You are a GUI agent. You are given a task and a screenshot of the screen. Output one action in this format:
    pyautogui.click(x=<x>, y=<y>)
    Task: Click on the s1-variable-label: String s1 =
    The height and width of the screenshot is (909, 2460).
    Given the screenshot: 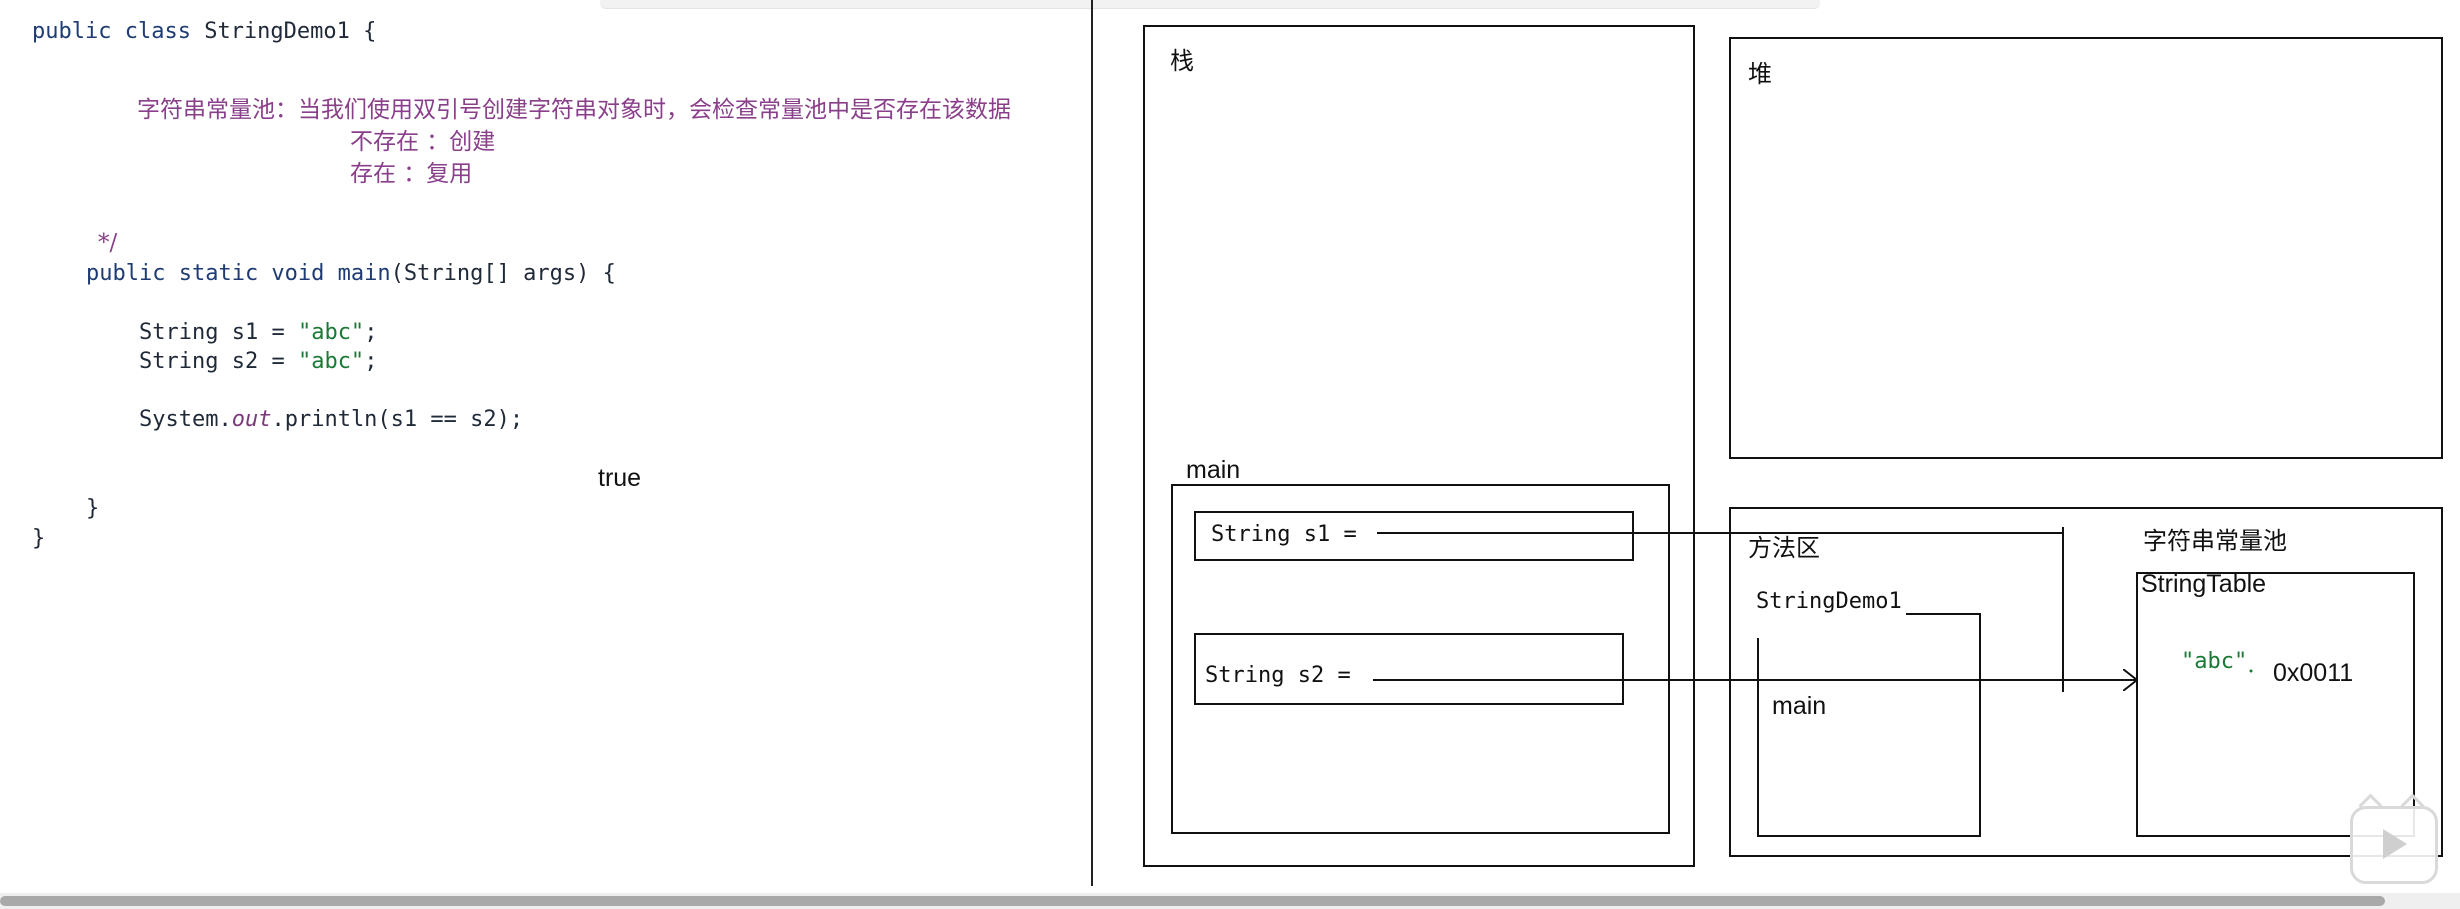 What is the action you would take?
    pyautogui.click(x=1284, y=534)
    